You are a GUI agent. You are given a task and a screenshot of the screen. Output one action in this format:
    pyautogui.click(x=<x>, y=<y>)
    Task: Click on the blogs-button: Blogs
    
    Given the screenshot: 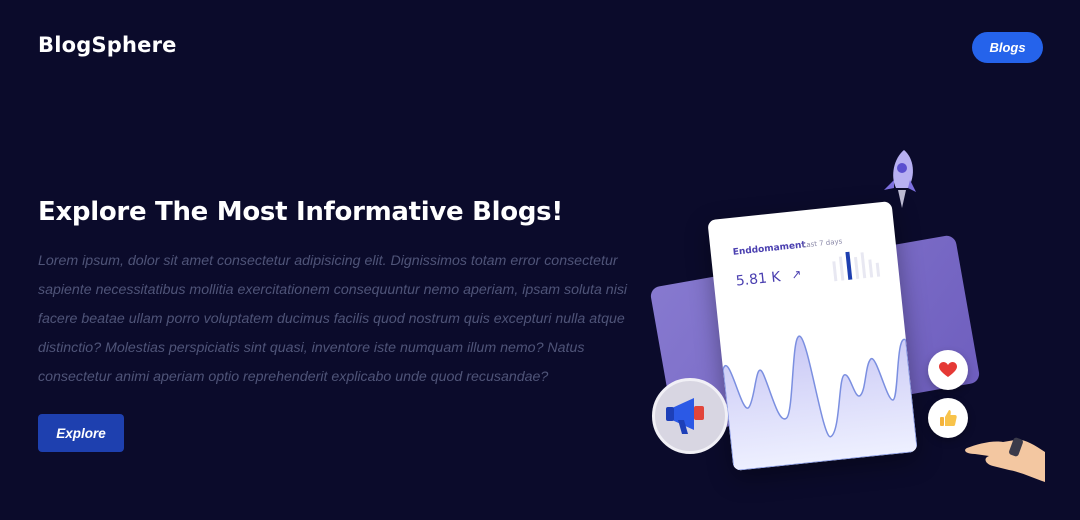 What is the action you would take?
    pyautogui.click(x=1007, y=47)
    